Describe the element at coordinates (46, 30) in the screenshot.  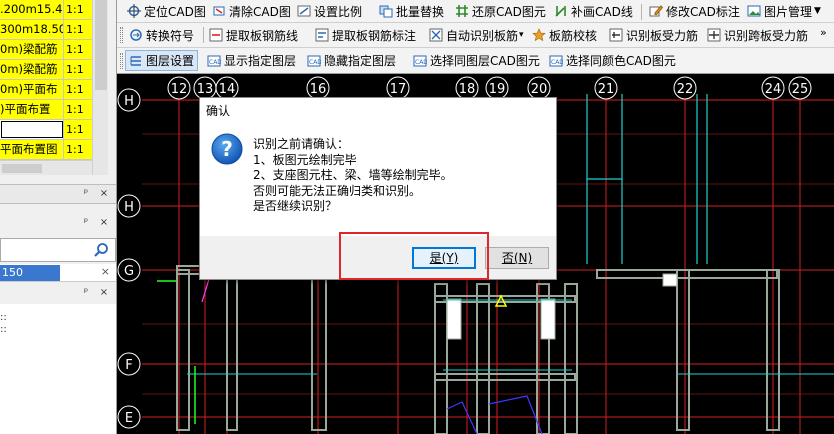
I see `table-row: 300m18.5001:1` at that location.